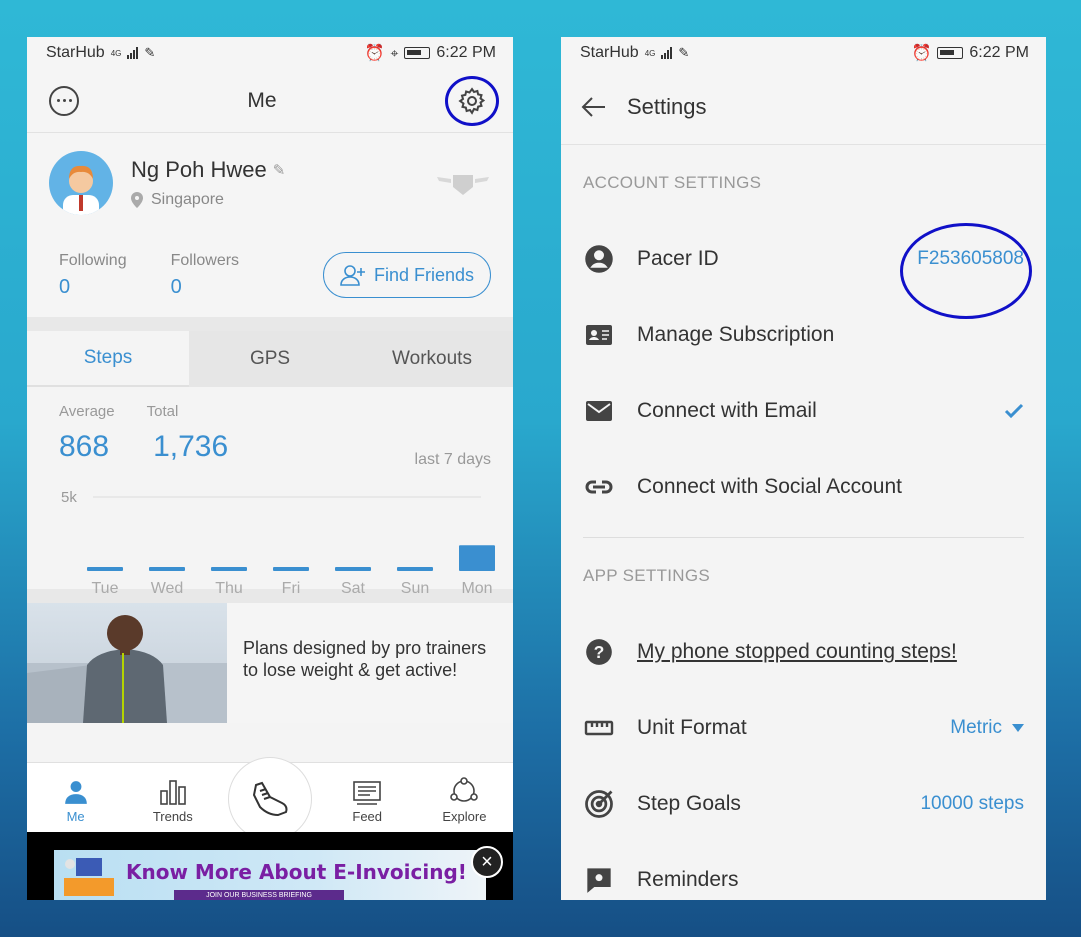  I want to click on period-label: last 7 days, so click(452, 459).